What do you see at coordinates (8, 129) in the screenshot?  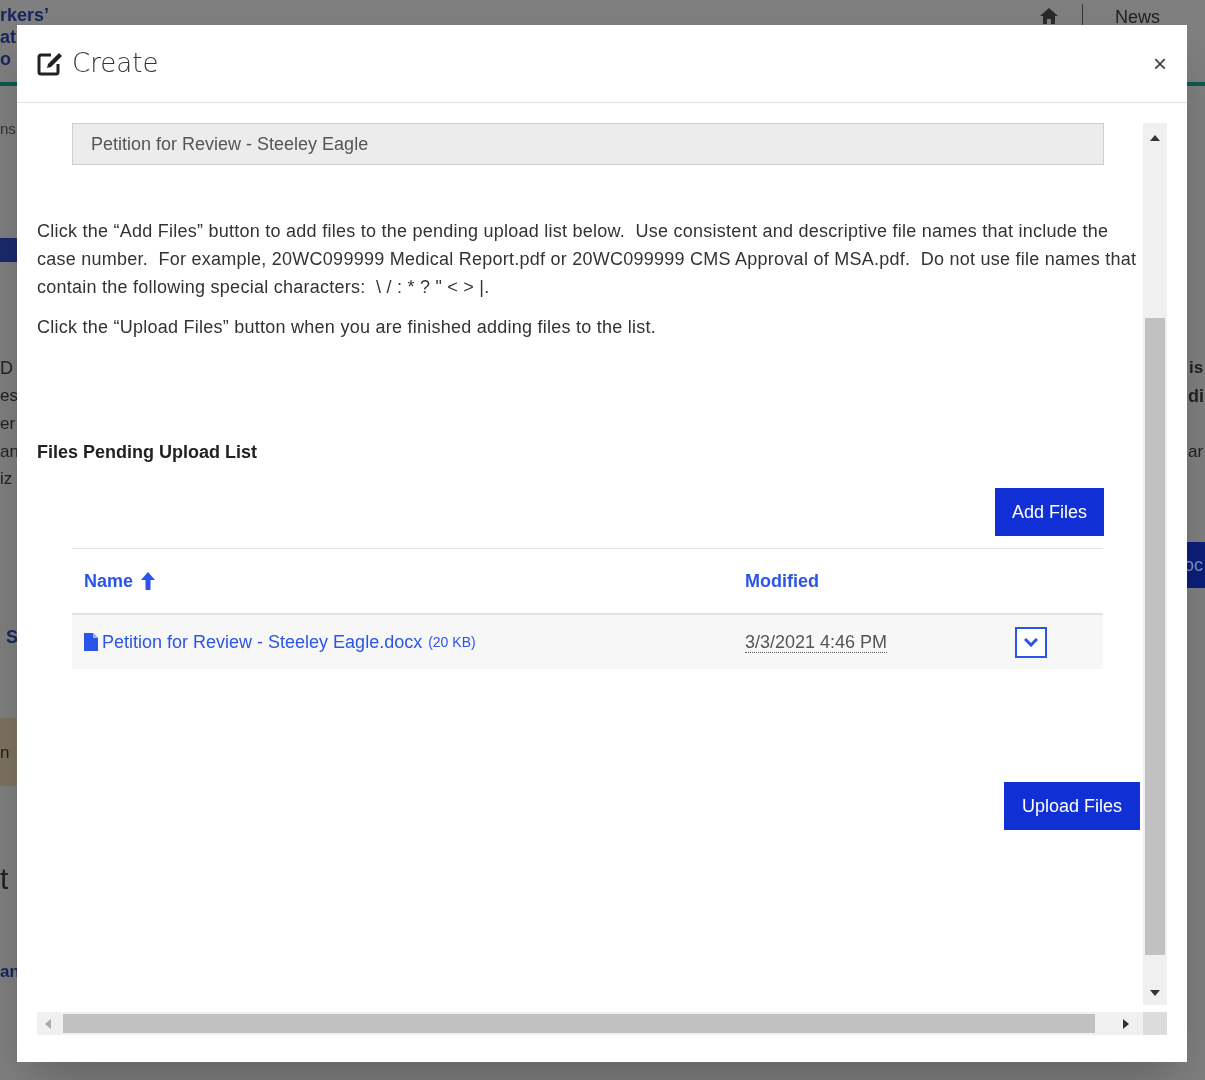 I see `text-fragment: ns` at bounding box center [8, 129].